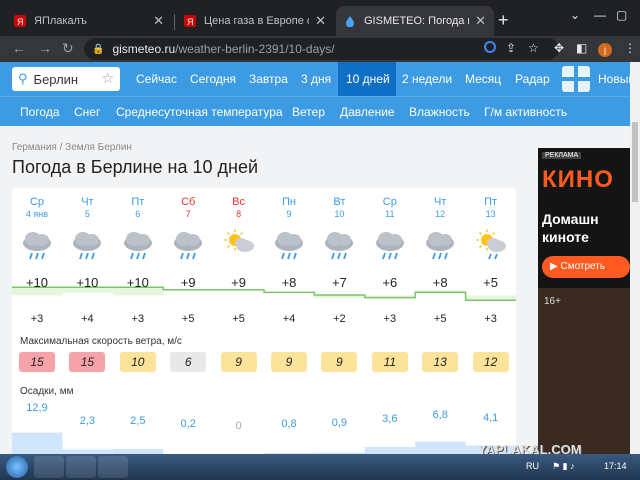 This screenshot has height=480, width=640. Describe the element at coordinates (635, 258) in the screenshot. I see `page-scrollbar` at that location.